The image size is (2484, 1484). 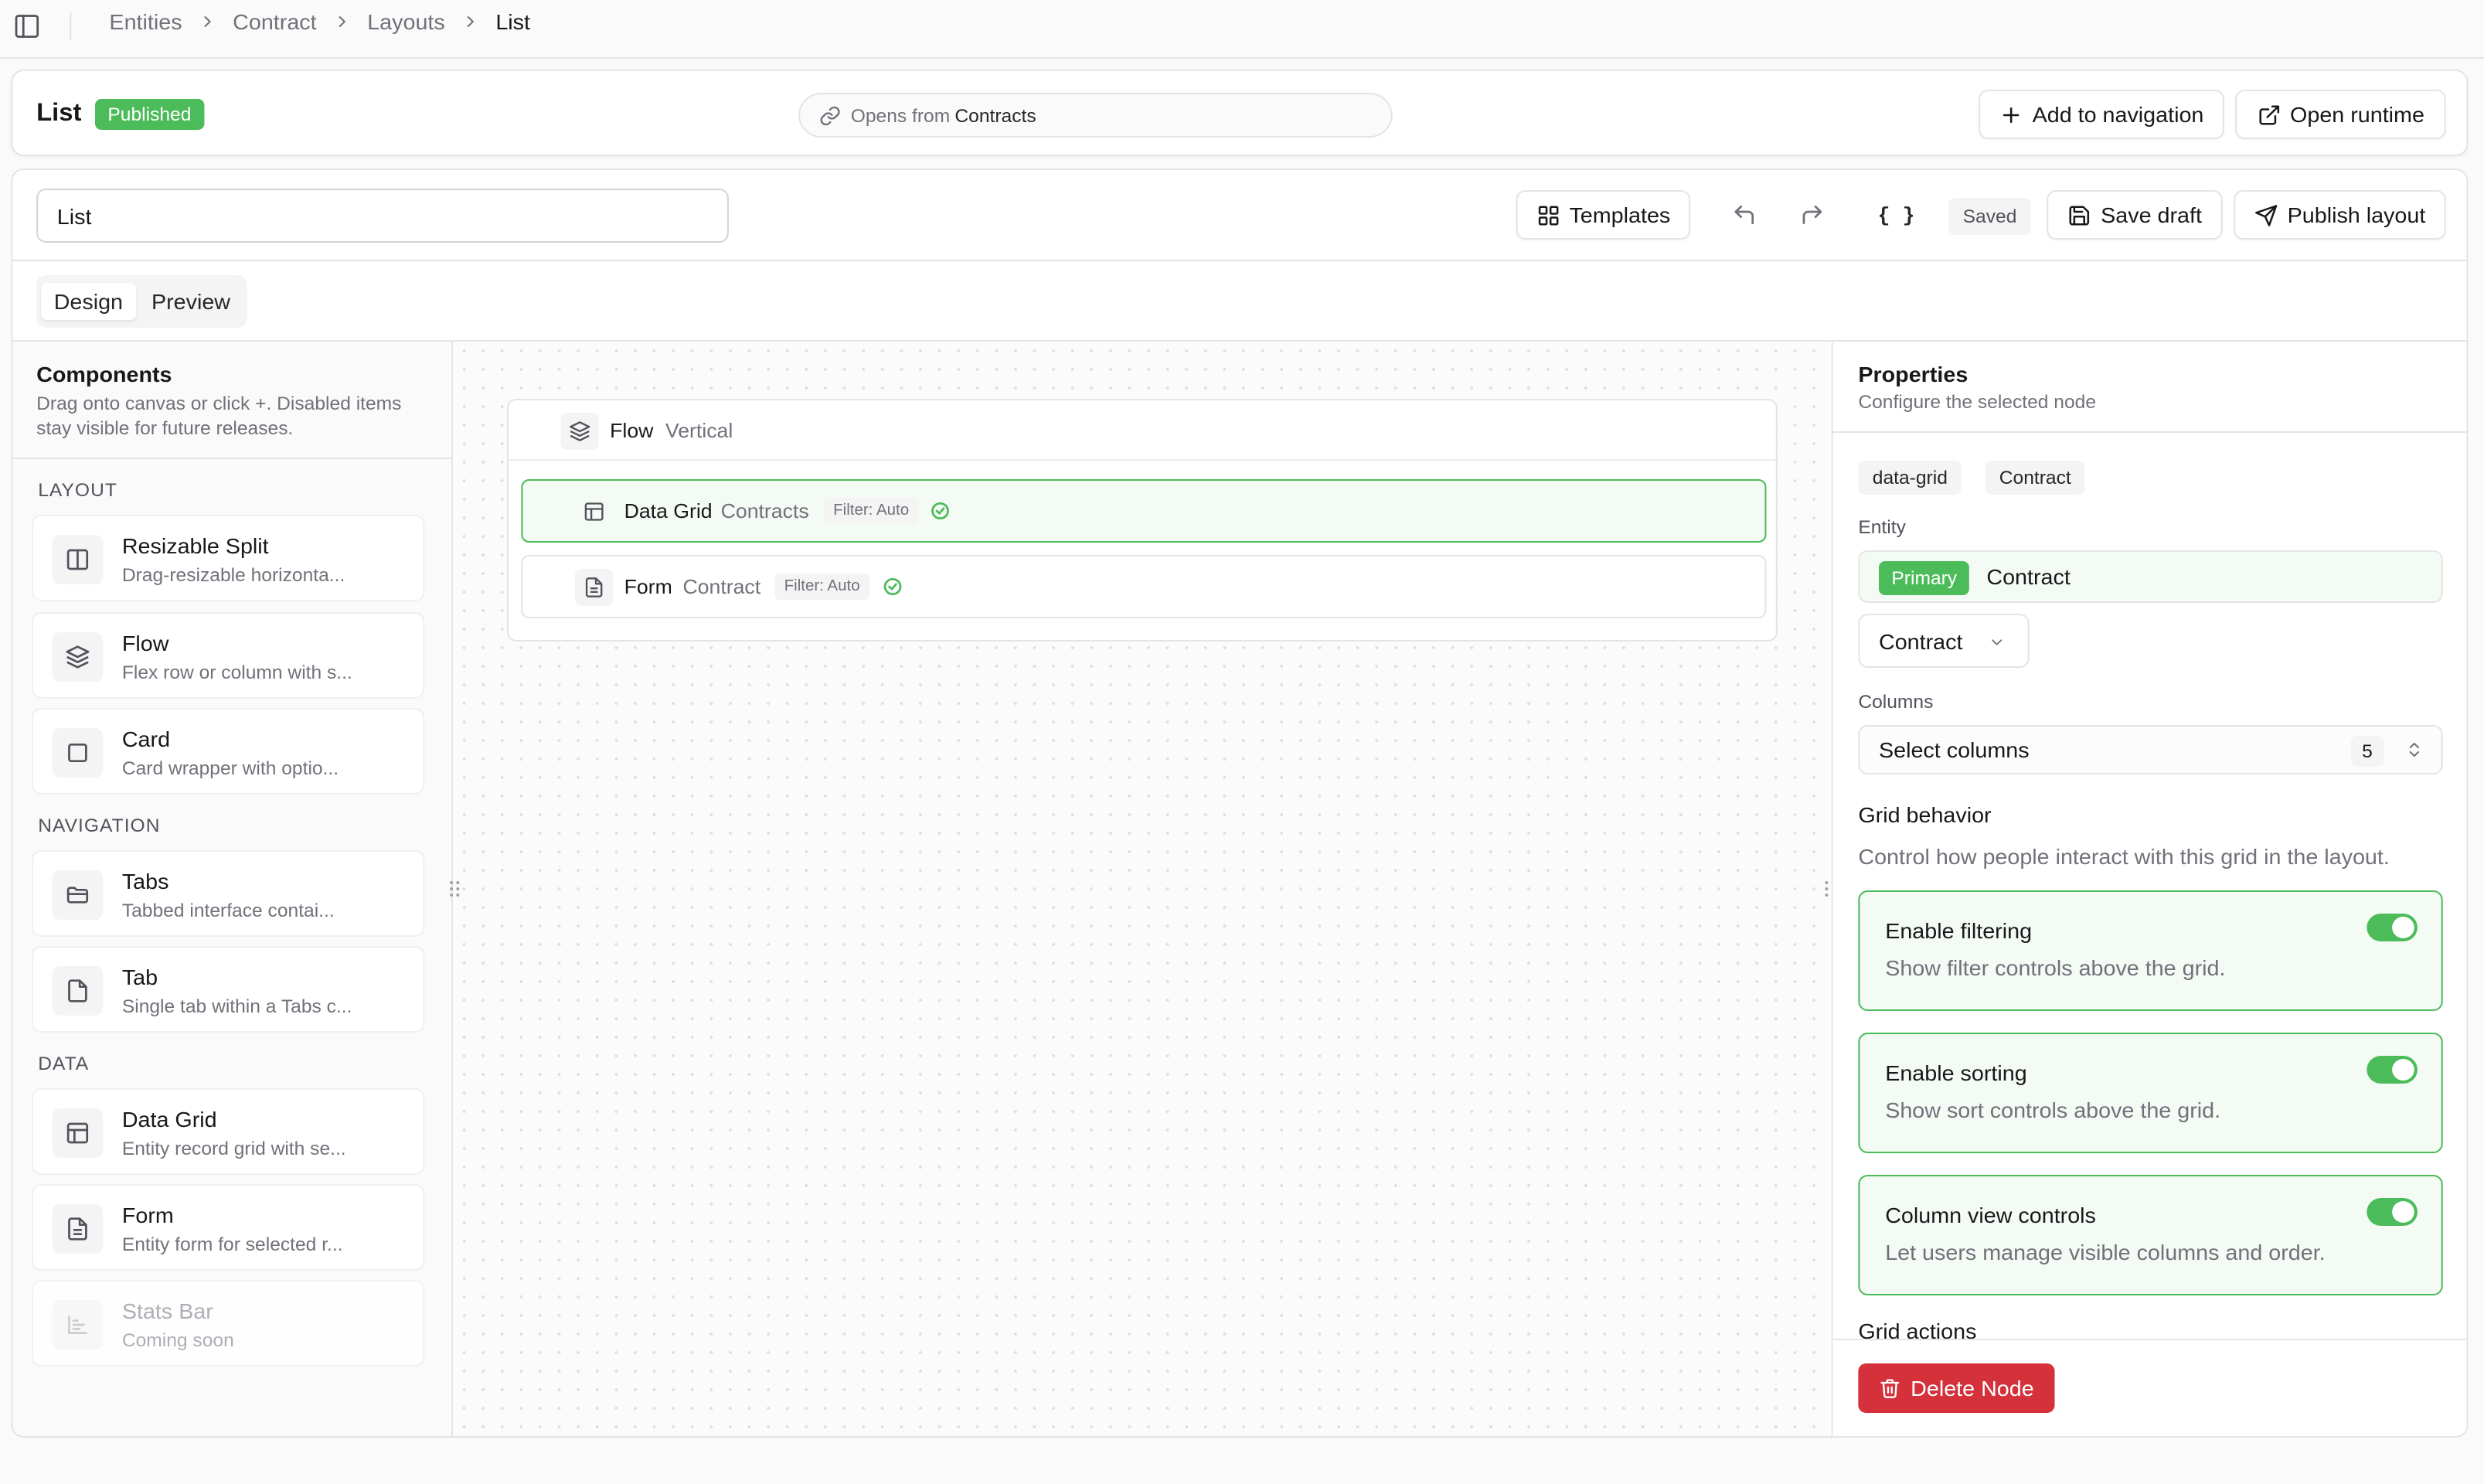 I want to click on component-name: Resizable Split, so click(x=195, y=545).